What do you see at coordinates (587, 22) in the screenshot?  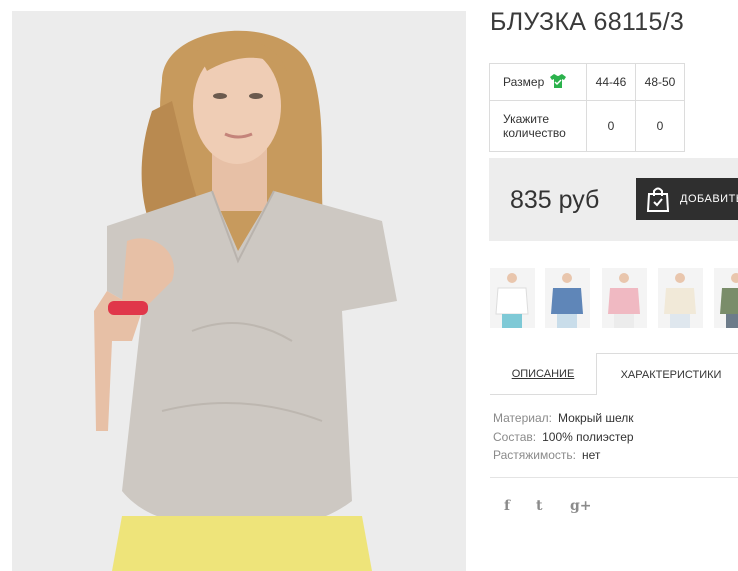 I see `product-title: БЛУЗКА 68115/3` at bounding box center [587, 22].